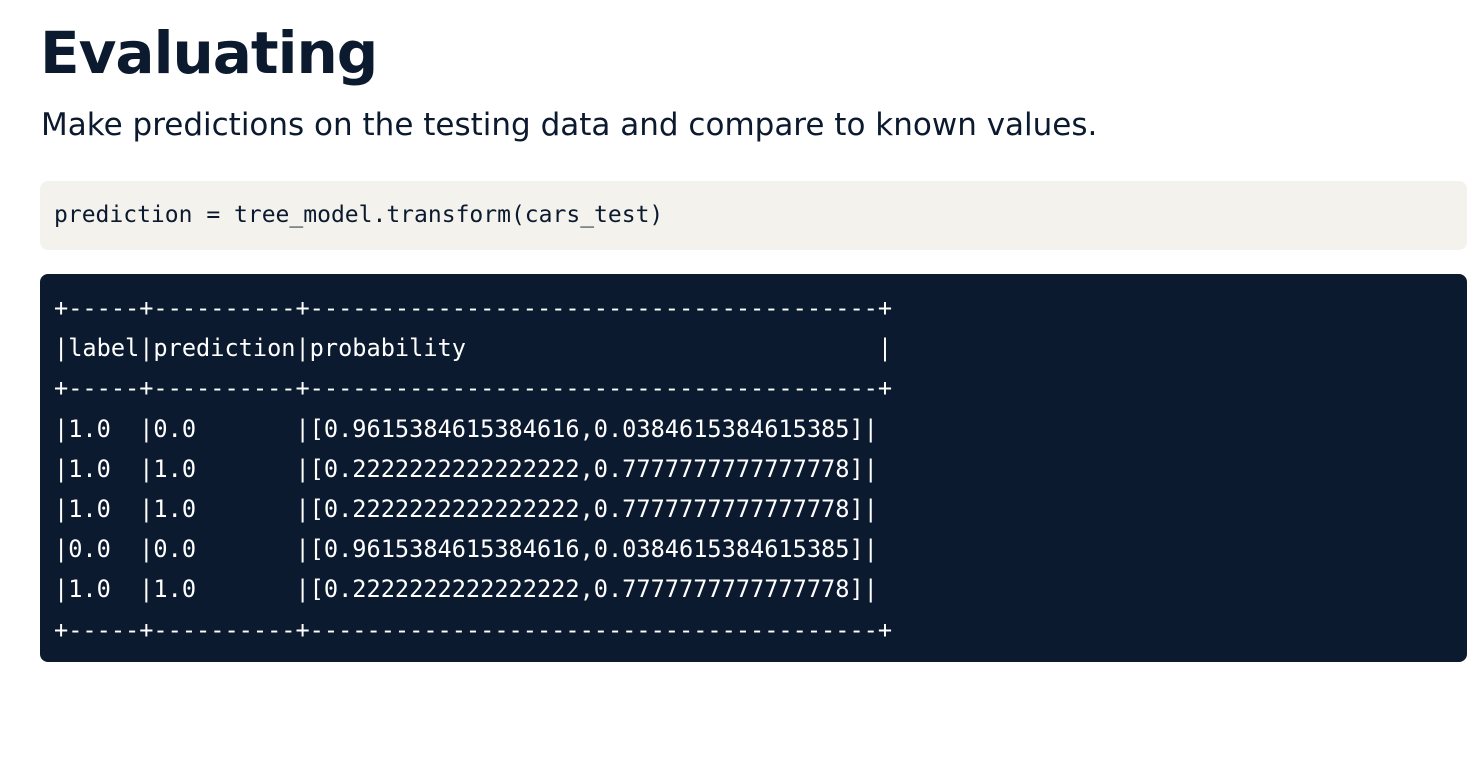 This screenshot has width=1480, height=760. I want to click on section-heading: Evaluating, so click(209, 53).